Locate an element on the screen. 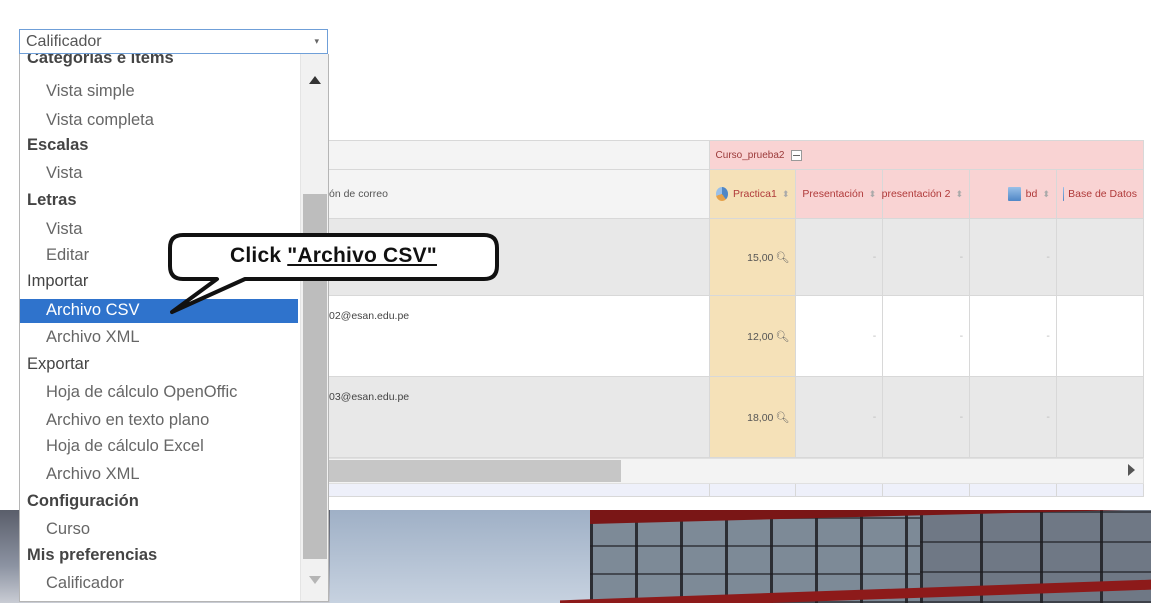  table-row: 03@esan.edu.pe 18,00 🔍︎ - - - is located at coordinates (733, 417).